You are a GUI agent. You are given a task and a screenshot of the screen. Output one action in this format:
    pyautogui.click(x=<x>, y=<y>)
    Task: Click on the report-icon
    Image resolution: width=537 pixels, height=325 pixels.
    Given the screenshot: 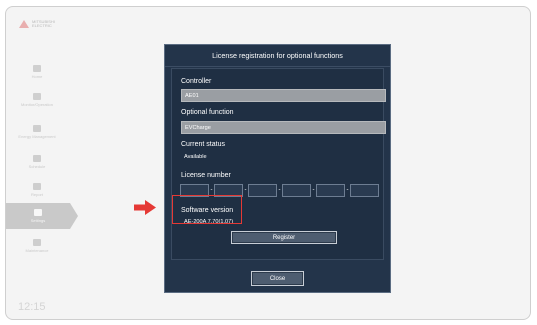 What is the action you would take?
    pyautogui.click(x=37, y=186)
    